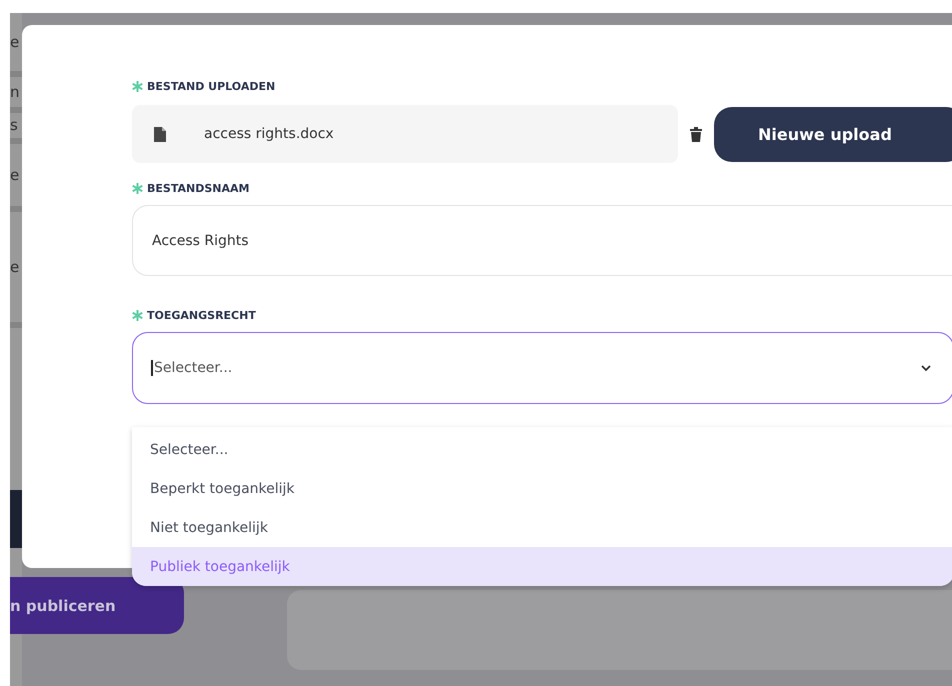 Image resolution: width=952 pixels, height=686 pixels. Describe the element at coordinates (542, 566) in the screenshot. I see `dropdown-option: Publiek toegankelijk` at that location.